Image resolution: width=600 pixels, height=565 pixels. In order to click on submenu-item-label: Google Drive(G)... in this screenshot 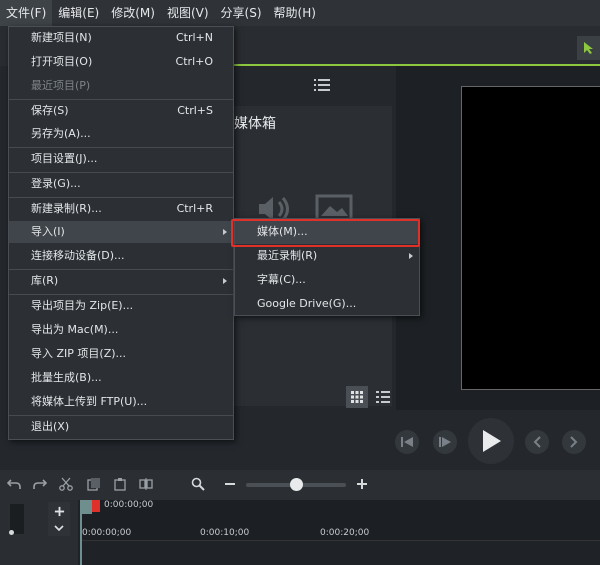, I will do `click(307, 303)`.